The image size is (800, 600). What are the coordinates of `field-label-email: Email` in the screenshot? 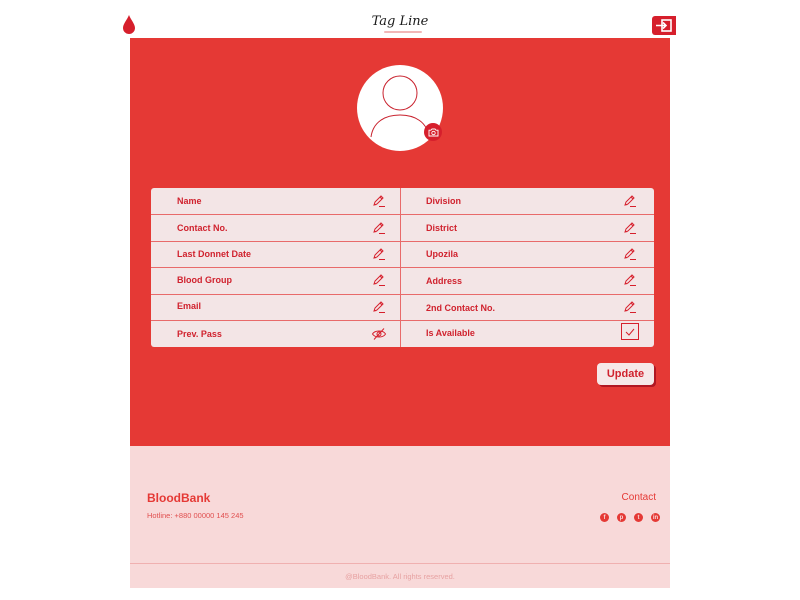 It's located at (189, 306).